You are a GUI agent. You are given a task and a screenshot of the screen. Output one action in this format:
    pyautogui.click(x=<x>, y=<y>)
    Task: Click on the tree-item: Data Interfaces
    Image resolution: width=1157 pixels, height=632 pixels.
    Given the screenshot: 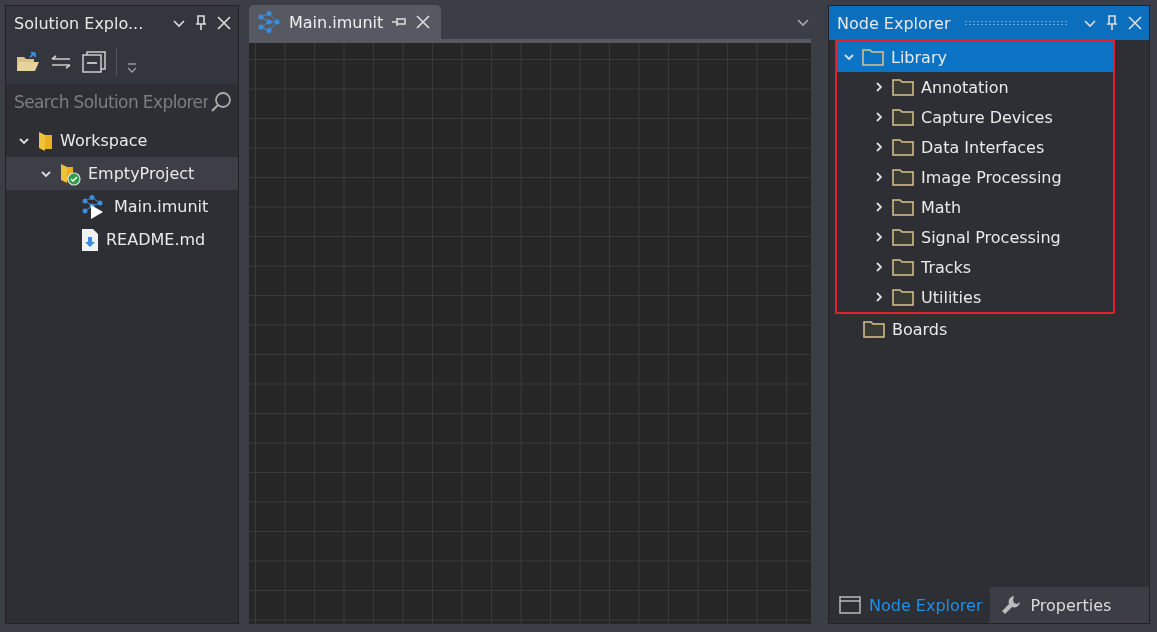 What is the action you would take?
    pyautogui.click(x=975, y=147)
    